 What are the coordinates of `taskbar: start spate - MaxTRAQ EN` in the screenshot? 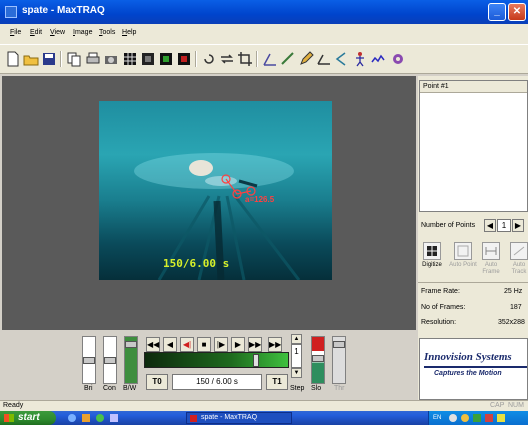 It's located at (264, 418).